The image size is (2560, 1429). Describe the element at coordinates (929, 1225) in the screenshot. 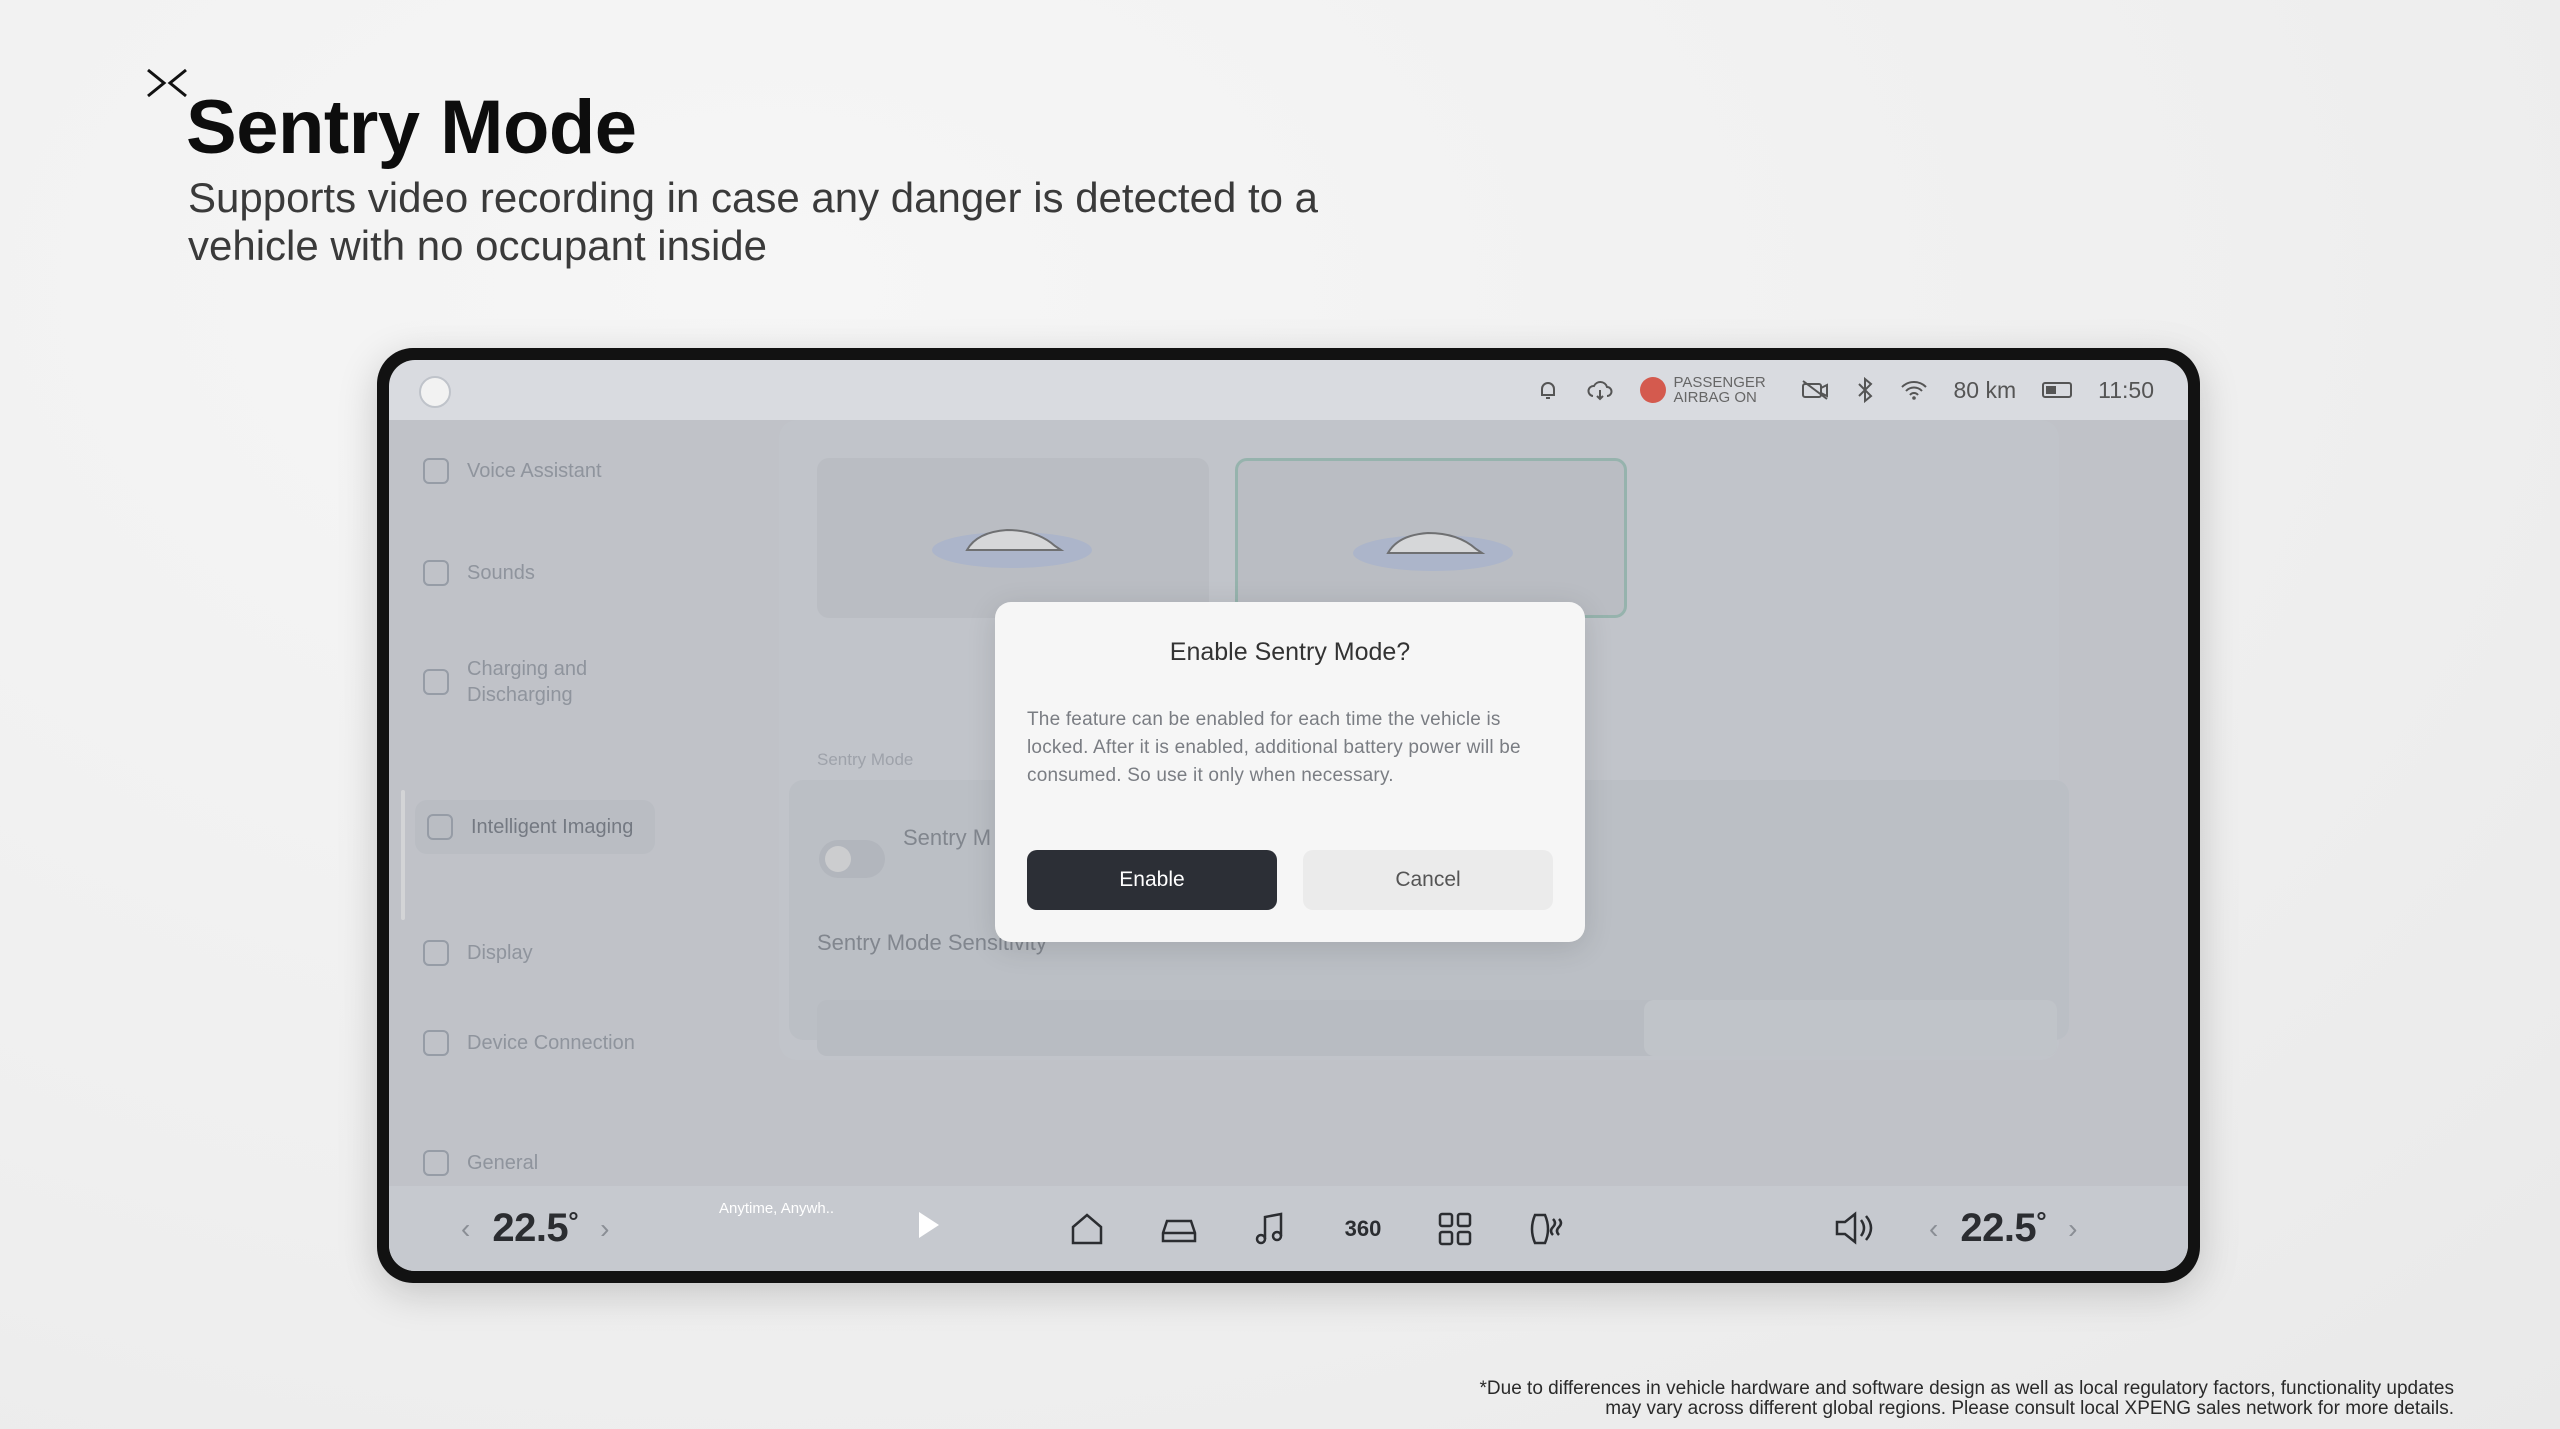

I see `play-icon` at that location.